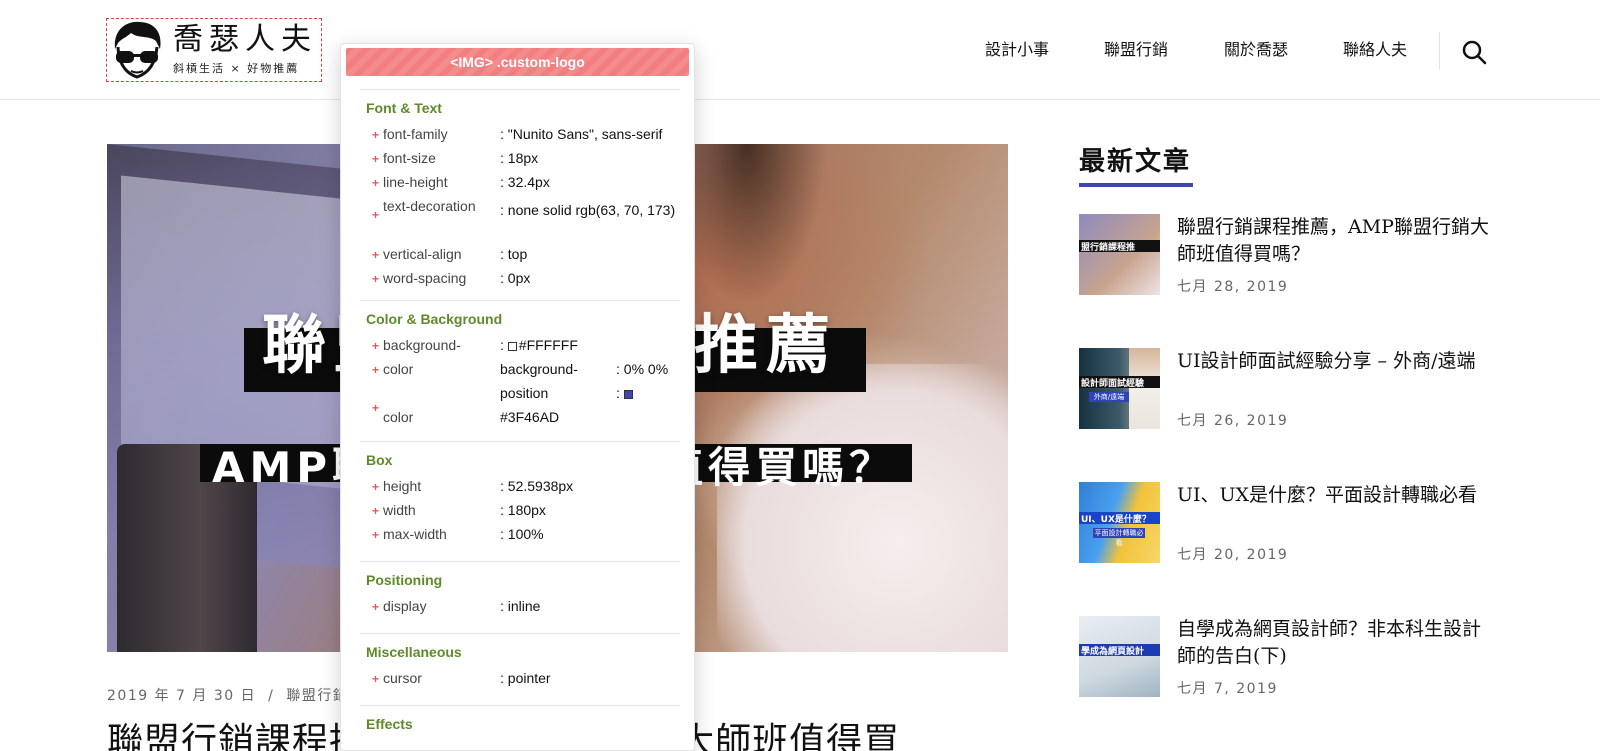  I want to click on post-meta: 2019 年 7 月 30 日 / 聯盟行銷, so click(227, 695).